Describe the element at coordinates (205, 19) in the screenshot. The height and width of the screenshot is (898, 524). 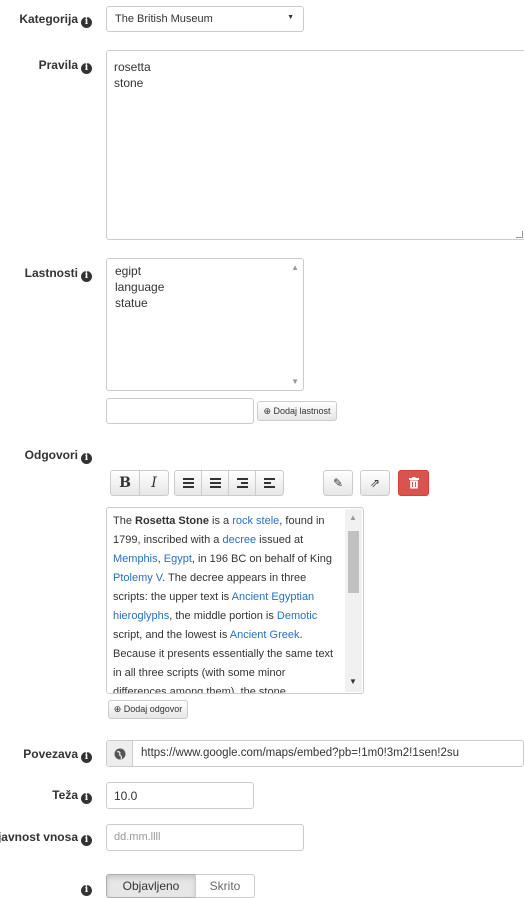
I see `category-select: The British Museum ▼` at that location.